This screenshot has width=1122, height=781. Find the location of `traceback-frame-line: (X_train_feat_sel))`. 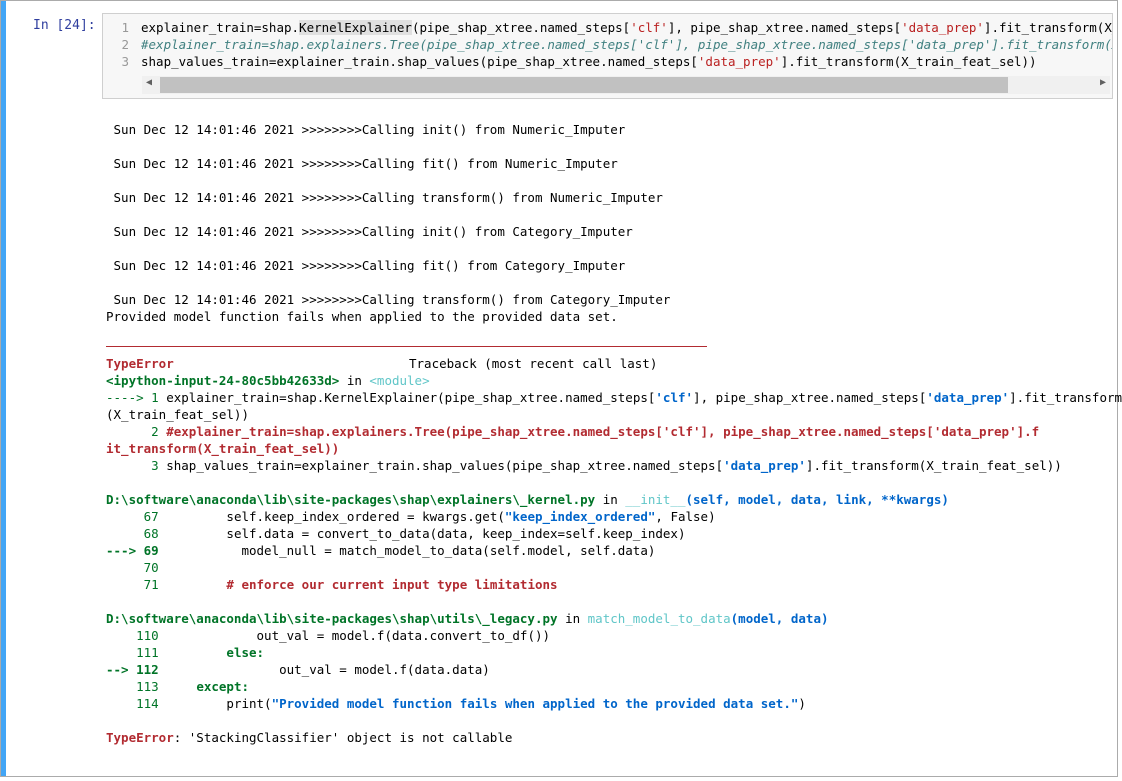

traceback-frame-line: (X_train_feat_sel)) is located at coordinates (177, 414).